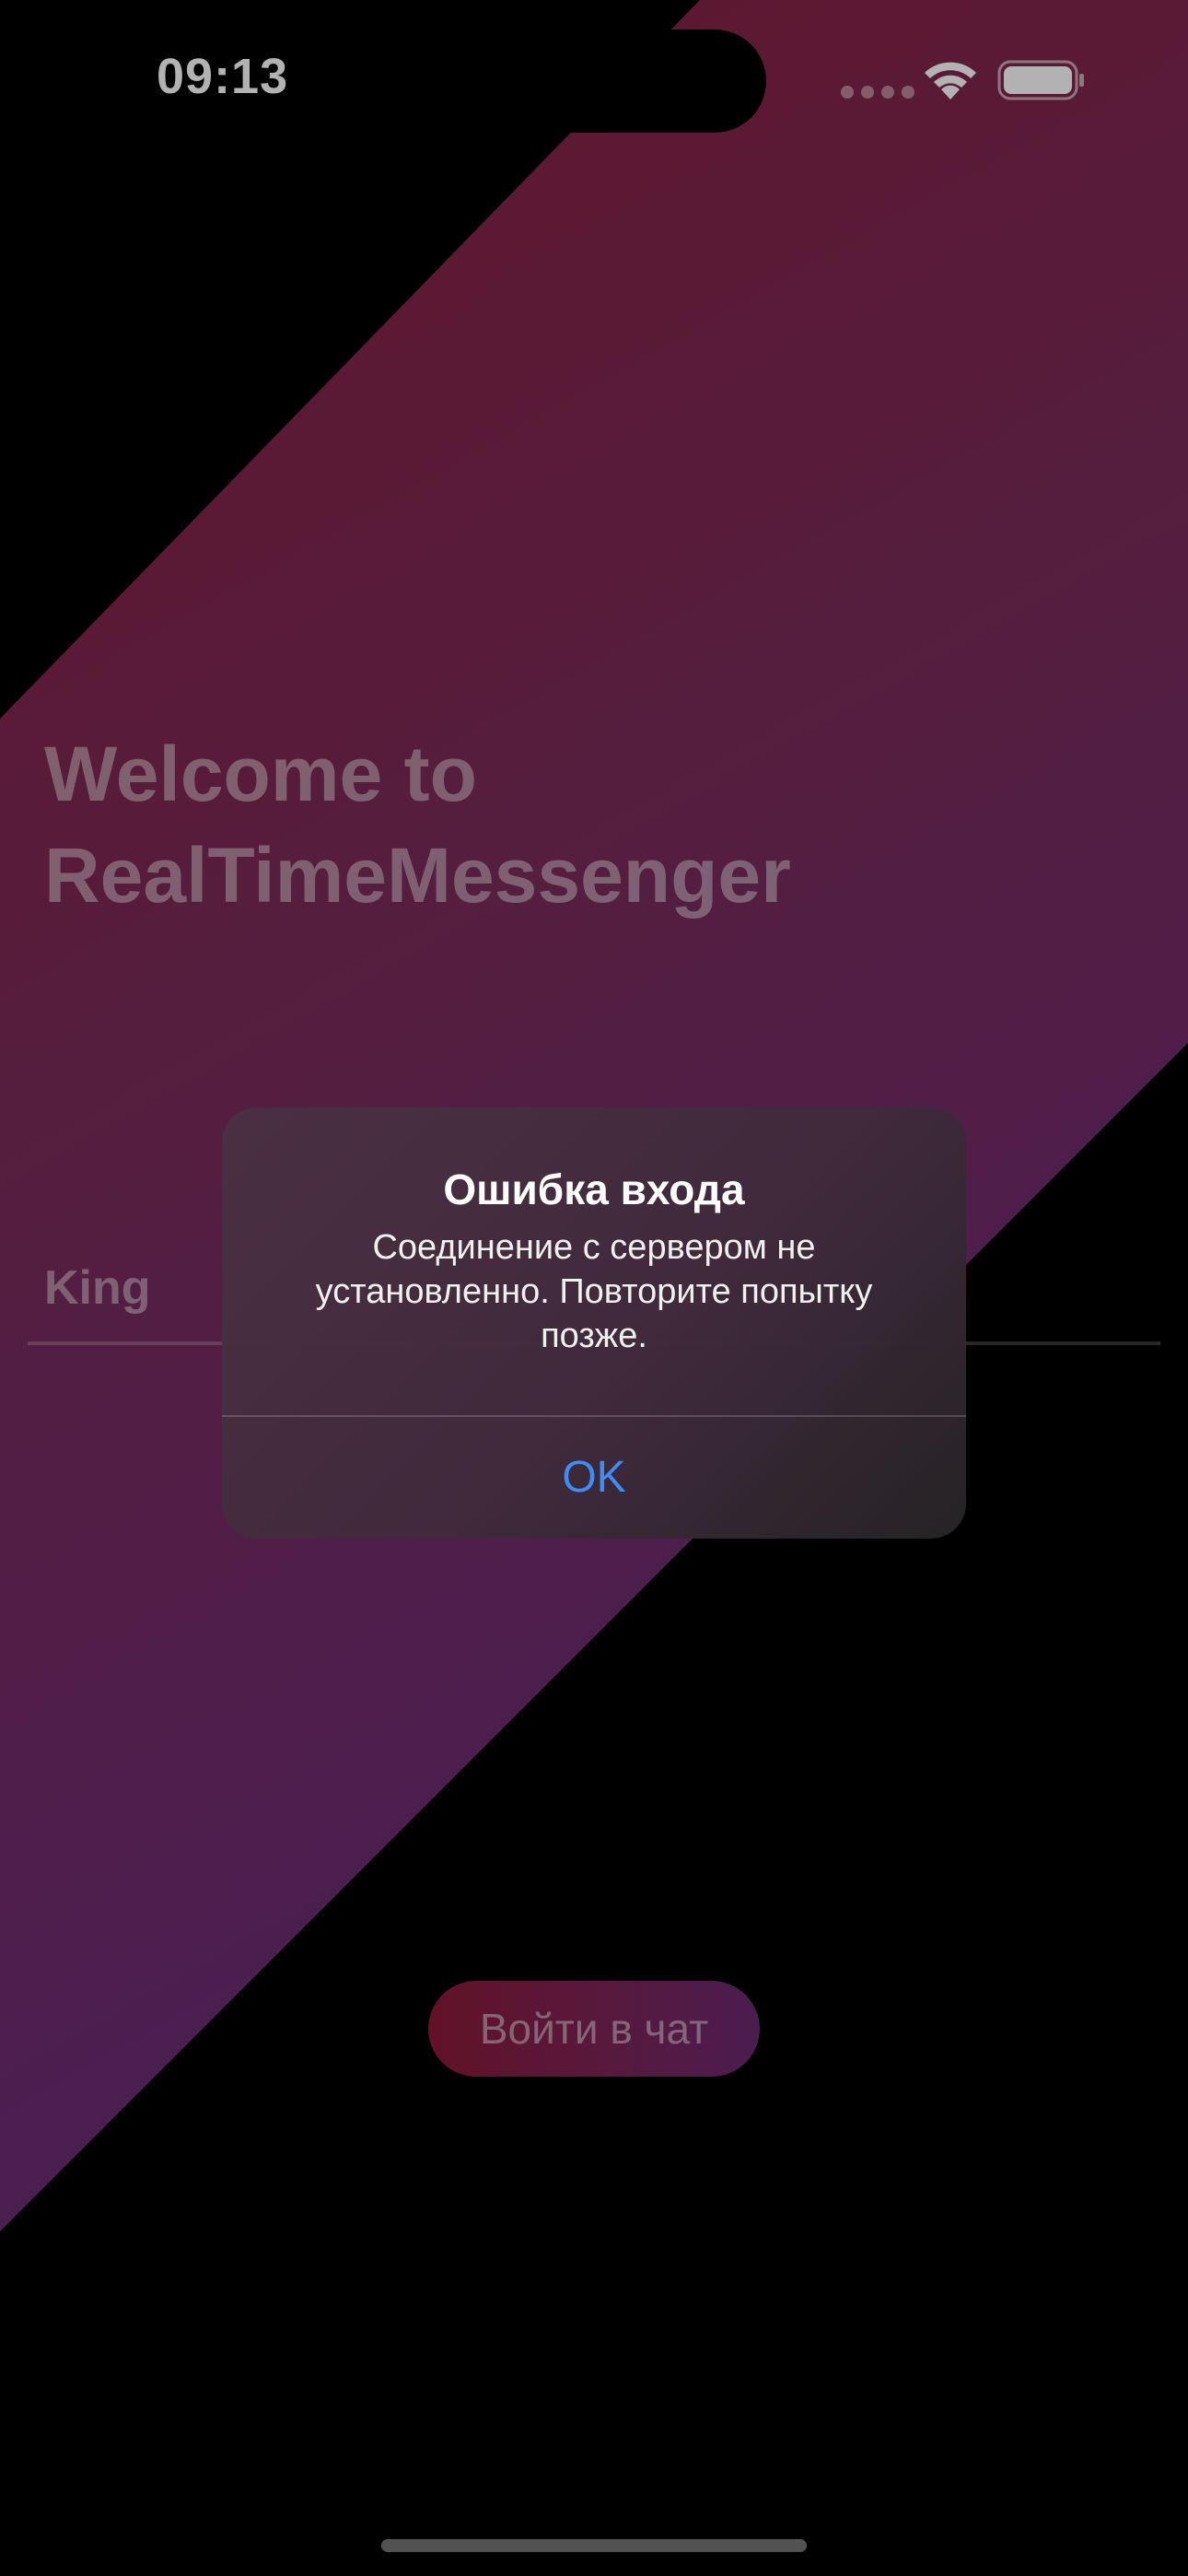  I want to click on alert-ok-button: OK, so click(594, 1478).